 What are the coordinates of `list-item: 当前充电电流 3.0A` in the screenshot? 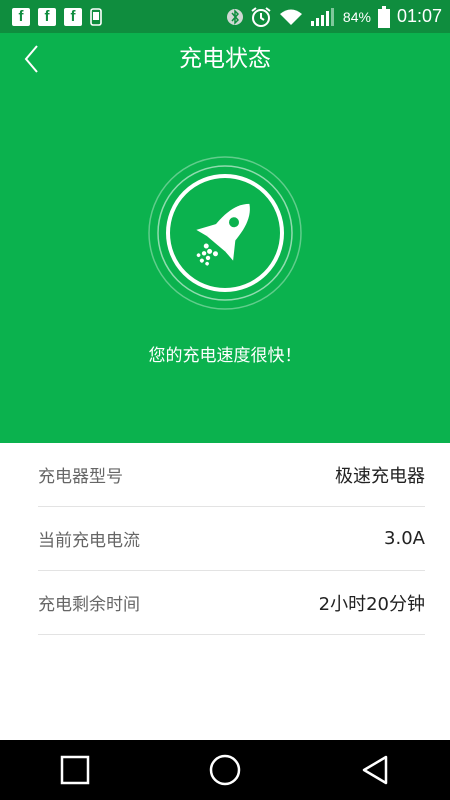 It's located at (231, 539).